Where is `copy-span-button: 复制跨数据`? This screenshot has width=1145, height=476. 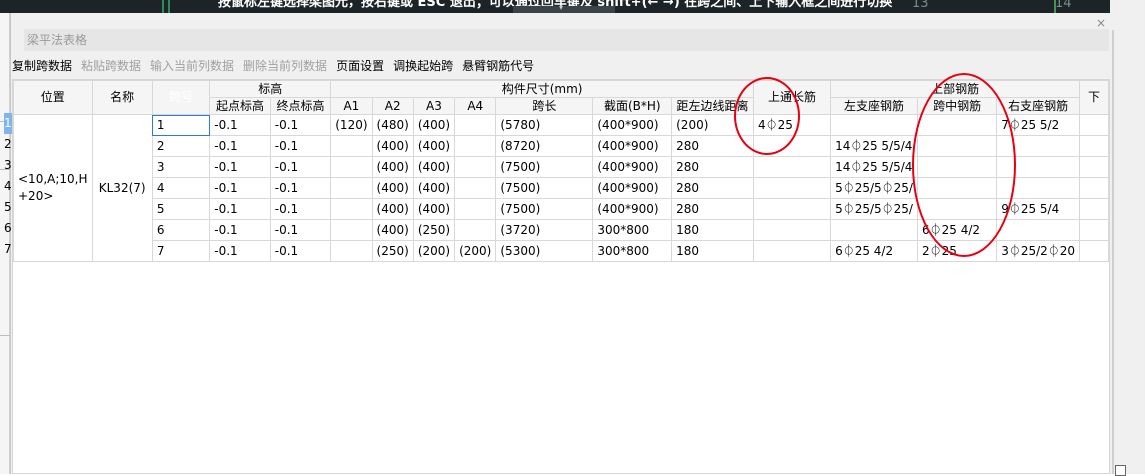
copy-span-button: 复制跨数据 is located at coordinates (42, 66).